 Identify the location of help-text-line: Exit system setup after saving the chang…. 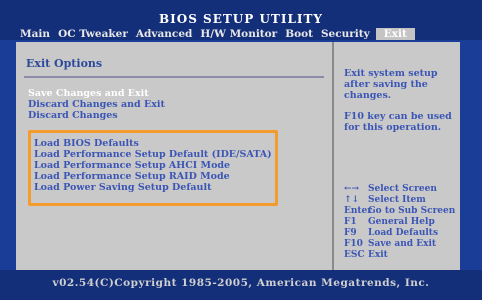
(391, 84).